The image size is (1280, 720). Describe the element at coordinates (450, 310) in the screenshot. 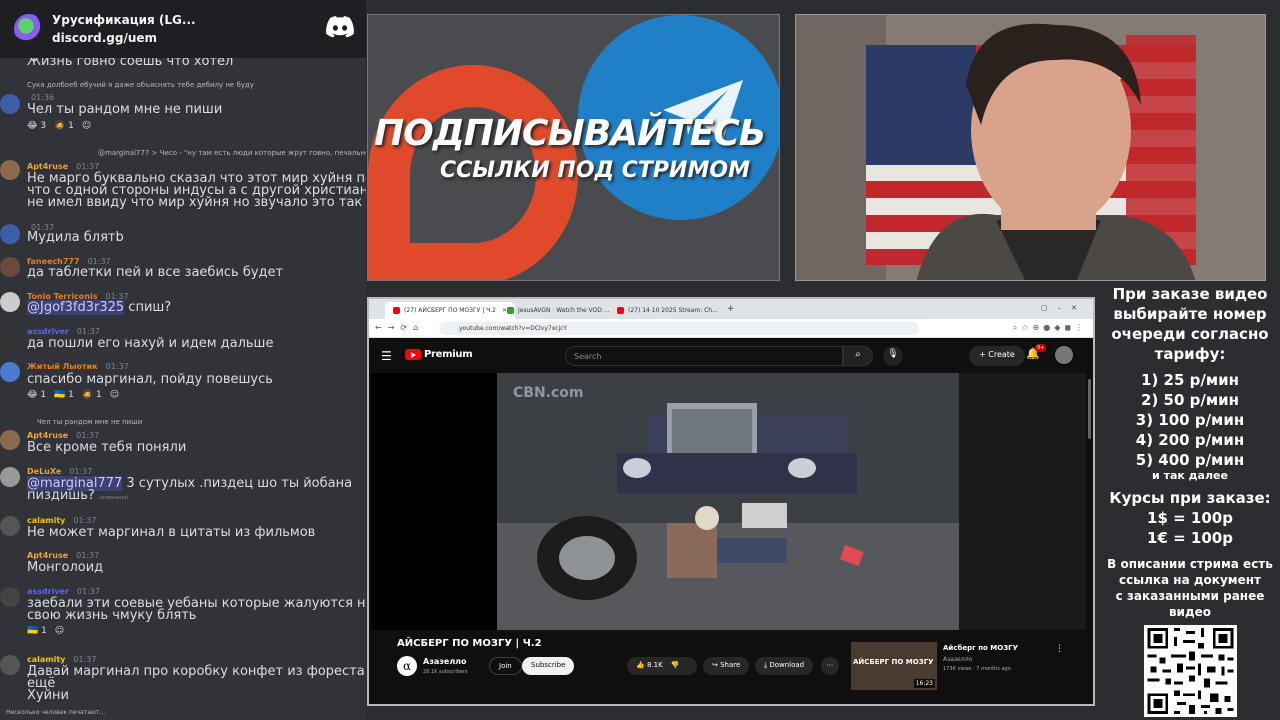

I see `browser-tab: (27) АЙСБЕРГ ПО МОЗГУ | Ч.2 ✕` at that location.